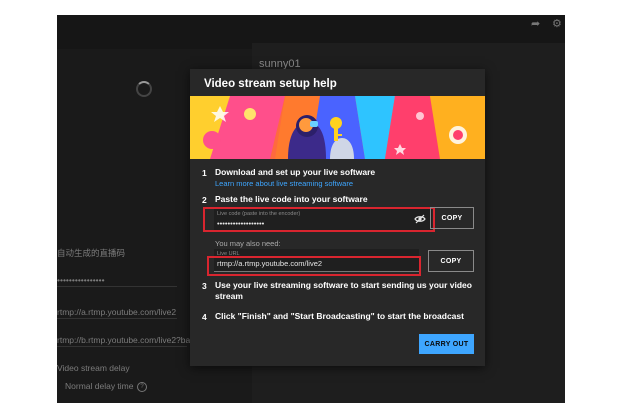 The height and width of the screenshot is (403, 643). Describe the element at coordinates (314, 266) in the screenshot. I see `highlight-box-live-url` at that location.